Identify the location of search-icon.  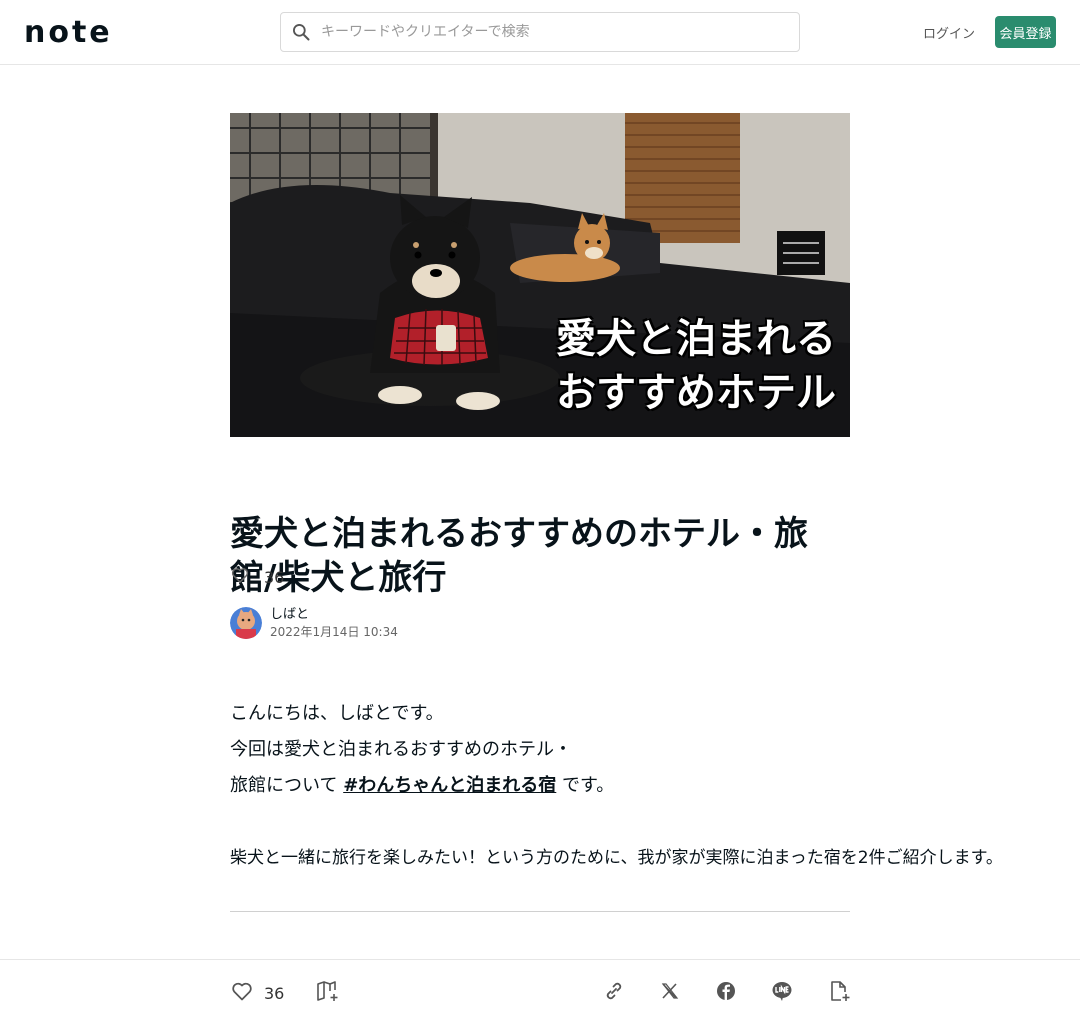
(301, 32).